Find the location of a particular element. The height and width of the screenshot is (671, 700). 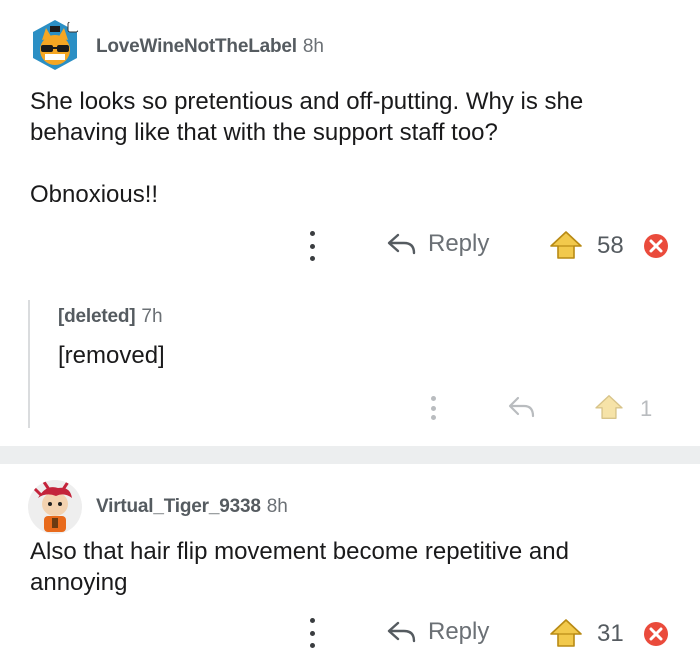

vote-count: 58 is located at coordinates (610, 245).